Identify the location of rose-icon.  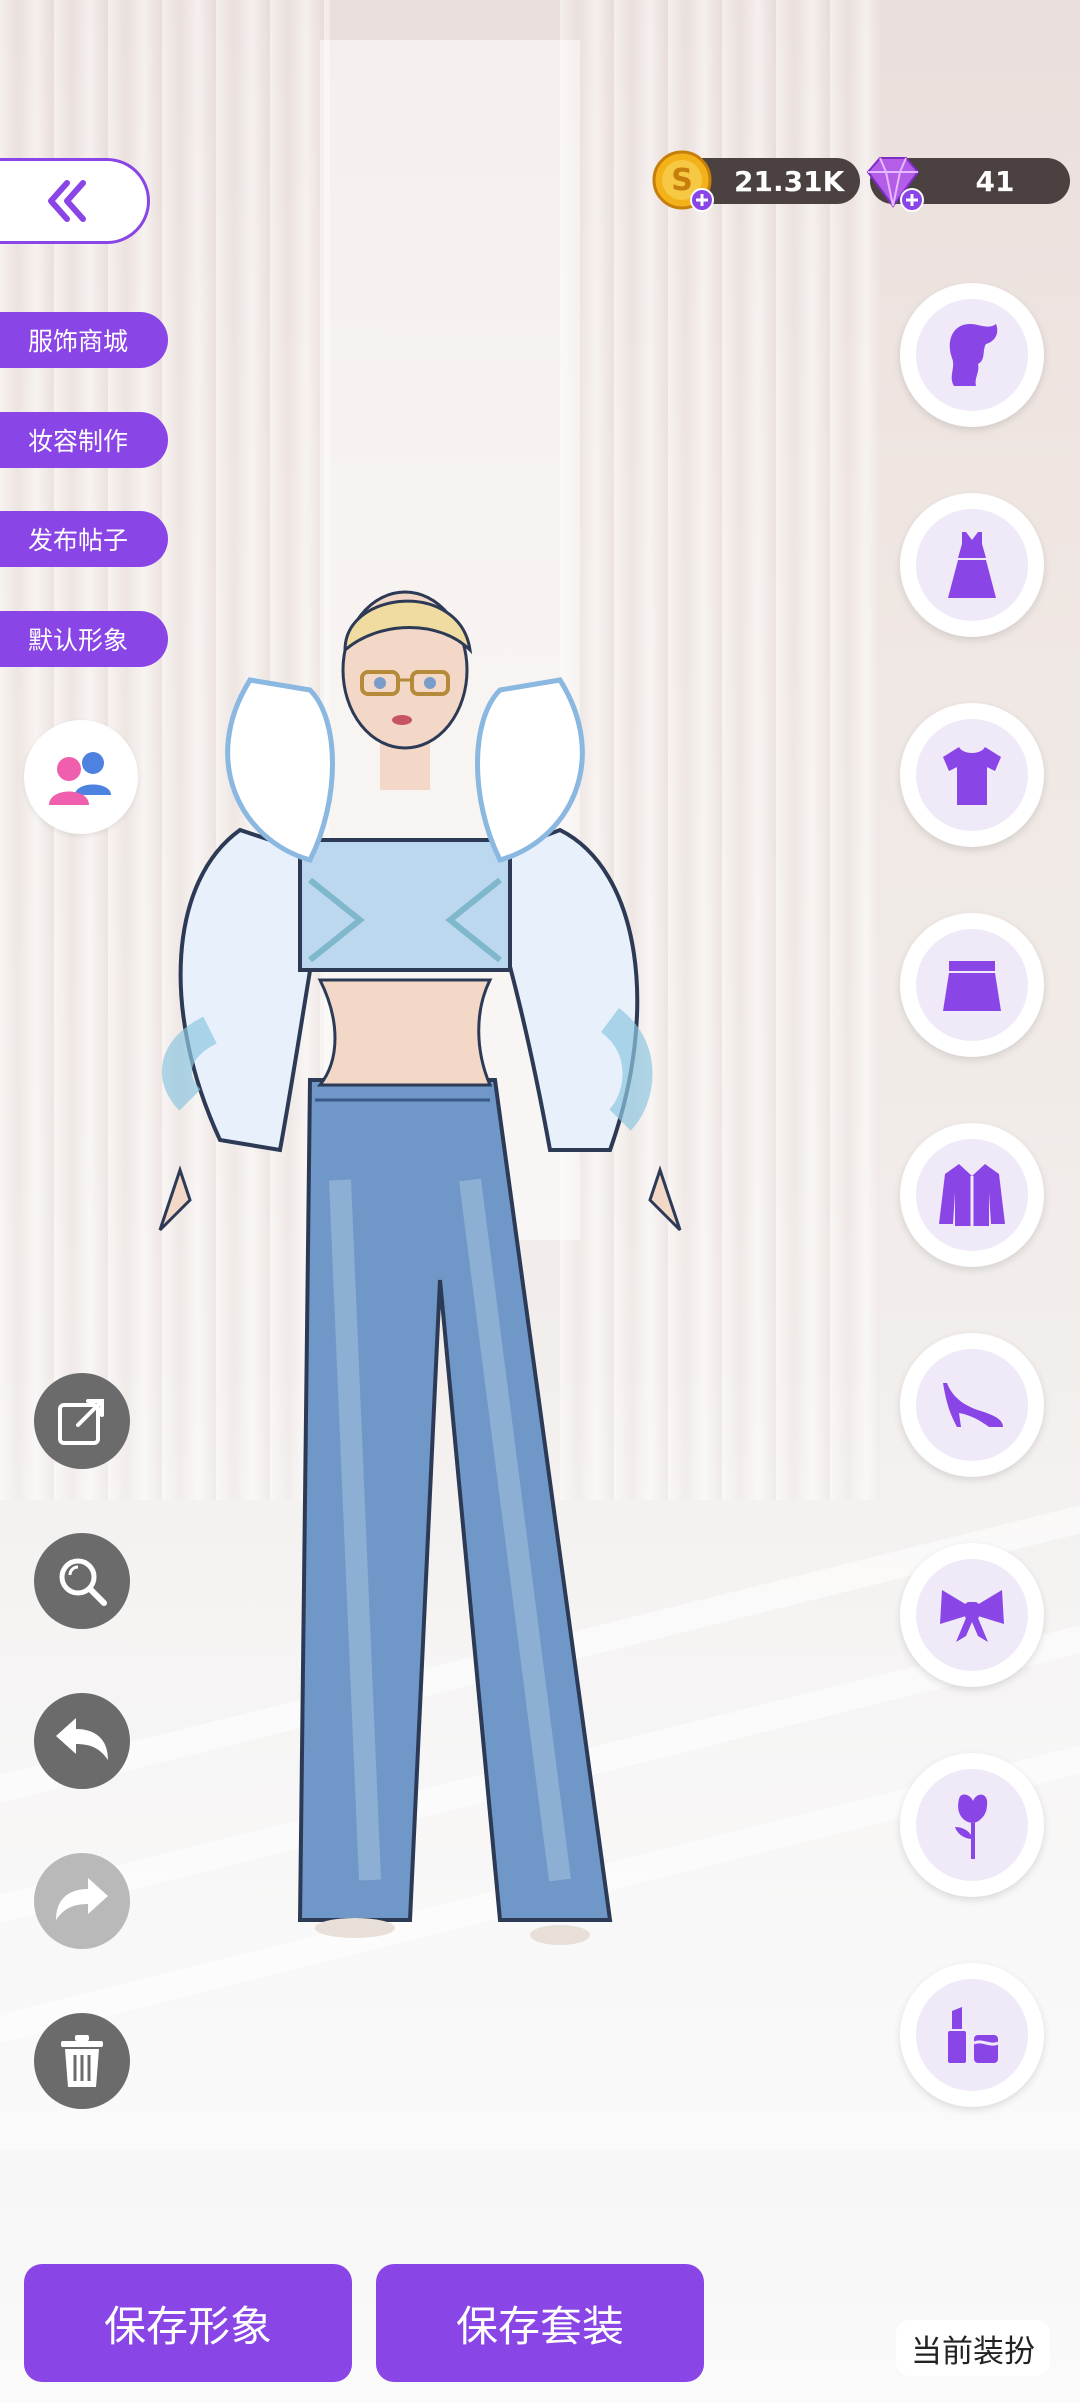
(971, 1826).